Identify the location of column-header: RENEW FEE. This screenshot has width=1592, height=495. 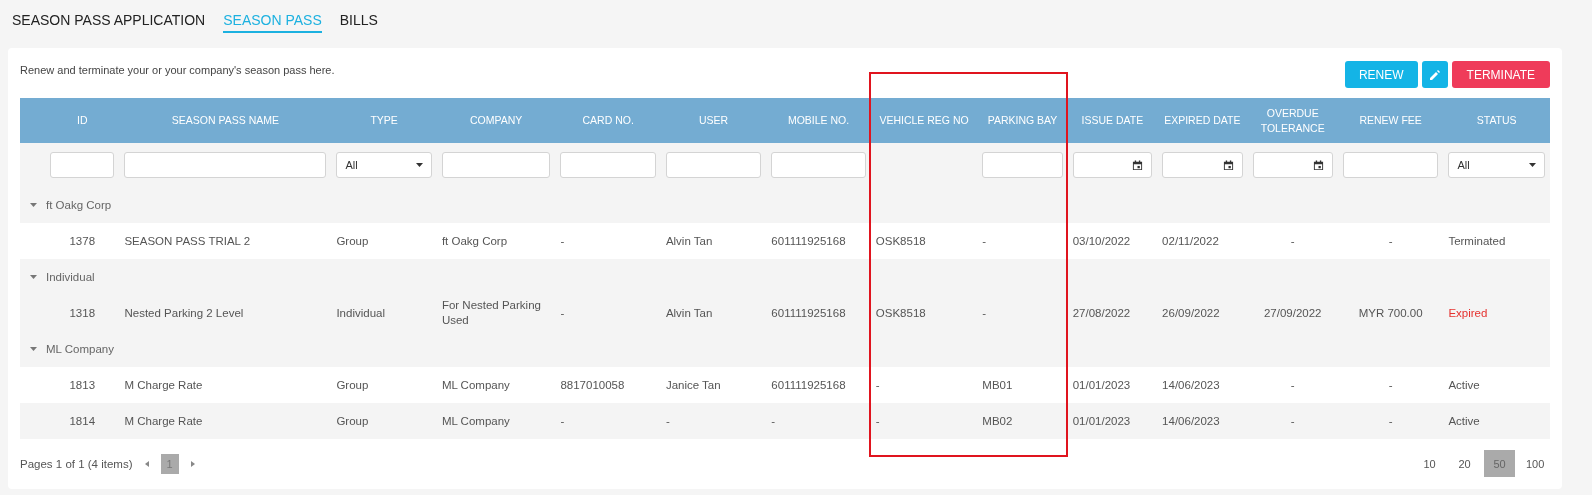
(1390, 120).